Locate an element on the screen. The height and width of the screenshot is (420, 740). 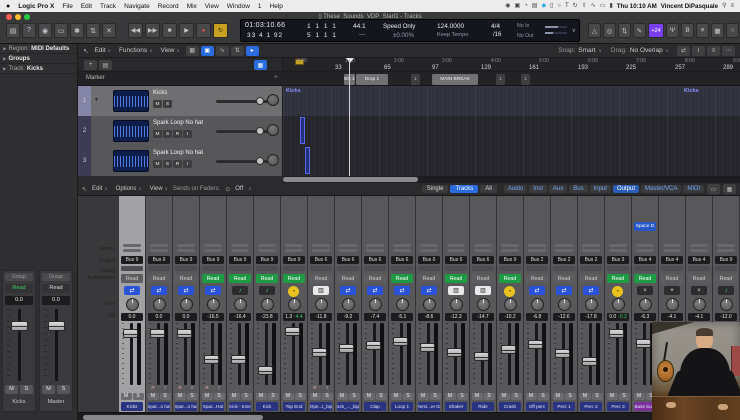
battery-icon: ▮ is located at coordinates (610, 6).